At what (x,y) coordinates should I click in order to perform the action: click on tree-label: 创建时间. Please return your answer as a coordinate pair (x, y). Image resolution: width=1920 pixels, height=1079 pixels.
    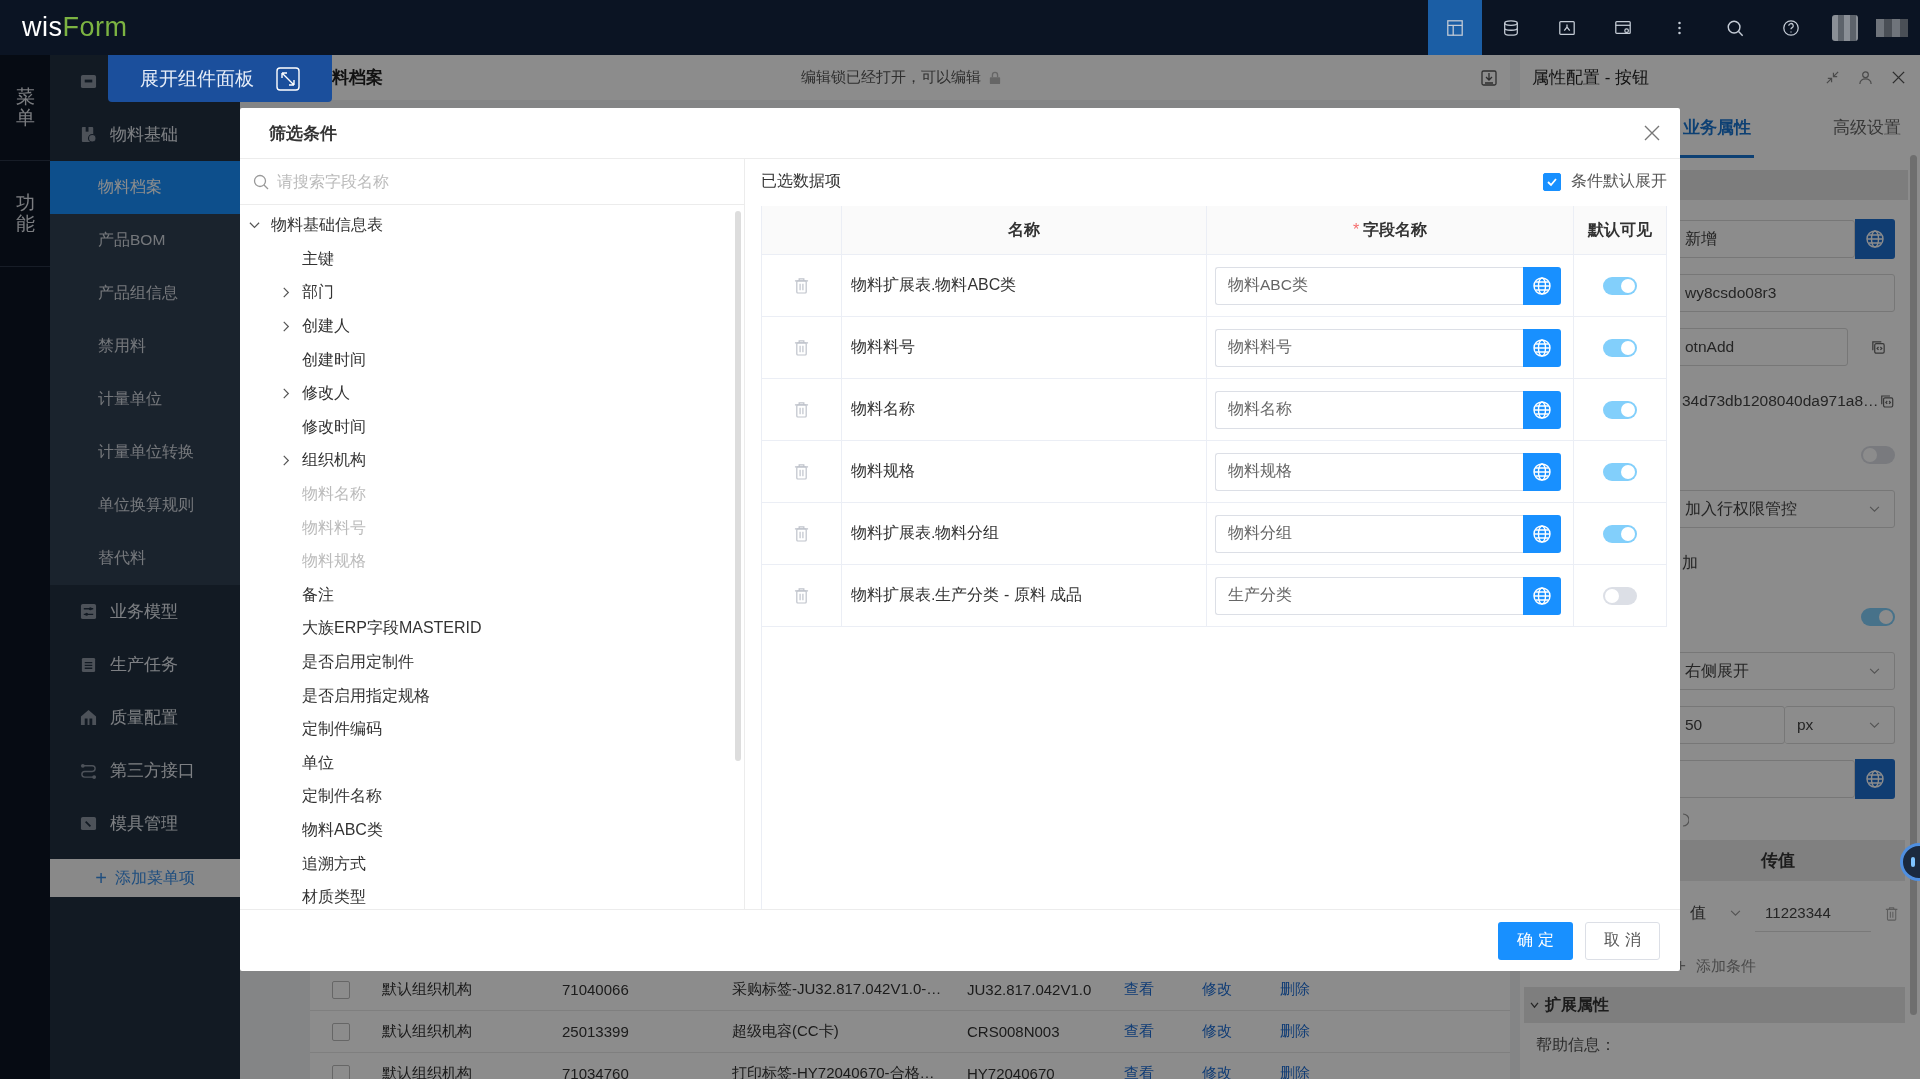
    Looking at the image, I should click on (334, 360).